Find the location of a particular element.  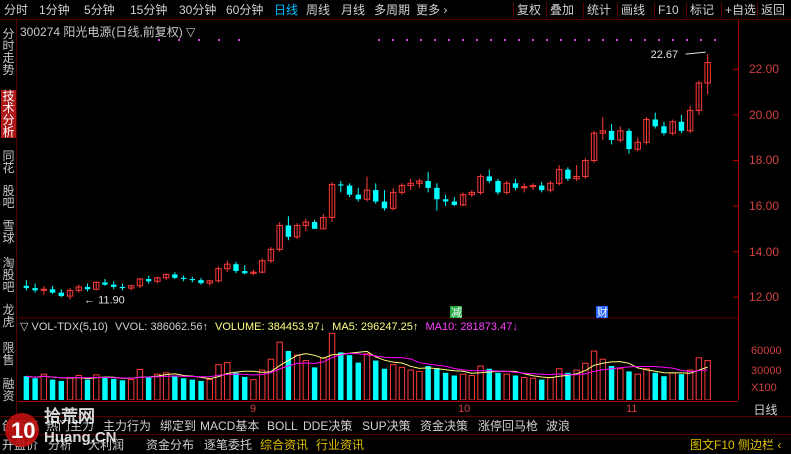

period-tab-5: 60分钟 is located at coordinates (244, 10).